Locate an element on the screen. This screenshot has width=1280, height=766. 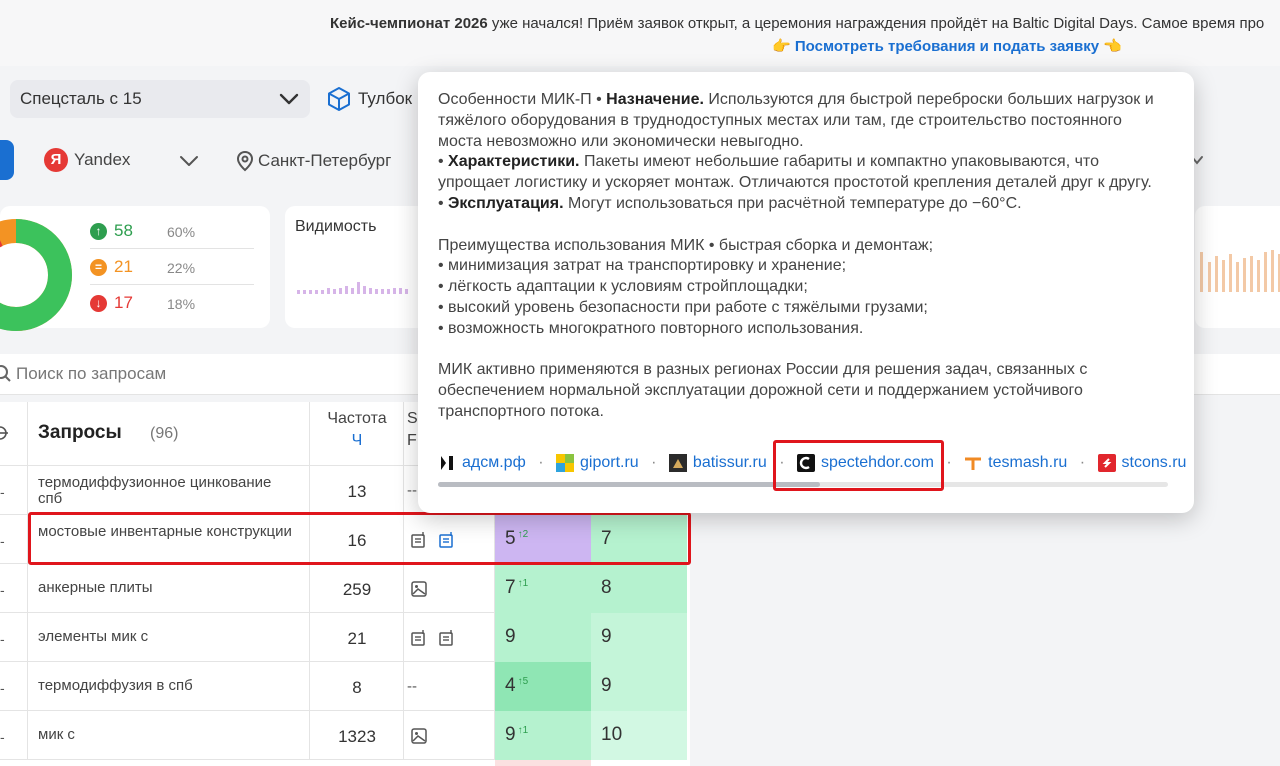
region-select: Санкт-Петербург is located at coordinates (313, 161).